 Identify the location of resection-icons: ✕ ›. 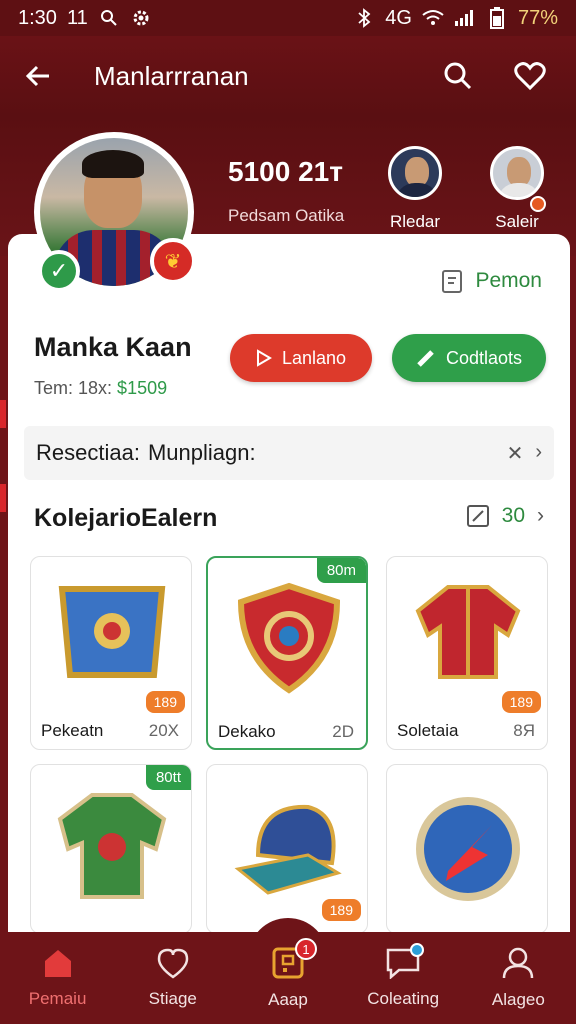
(524, 453).